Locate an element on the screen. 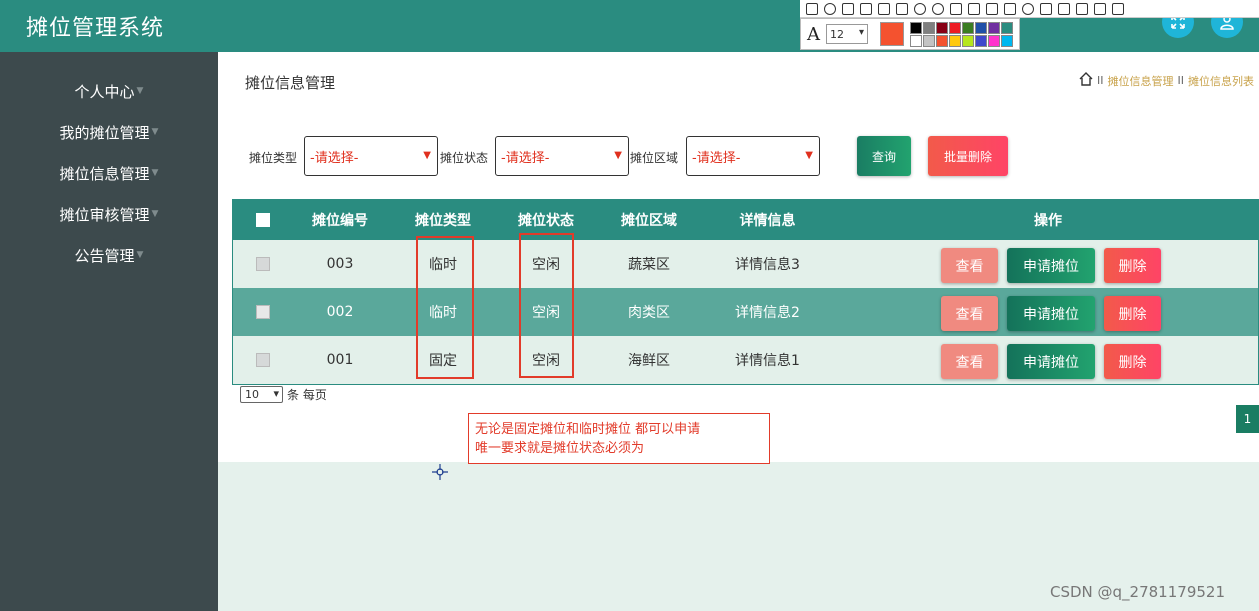  sidebar-item-announcements: 公告管理 ▼ is located at coordinates (109, 255).